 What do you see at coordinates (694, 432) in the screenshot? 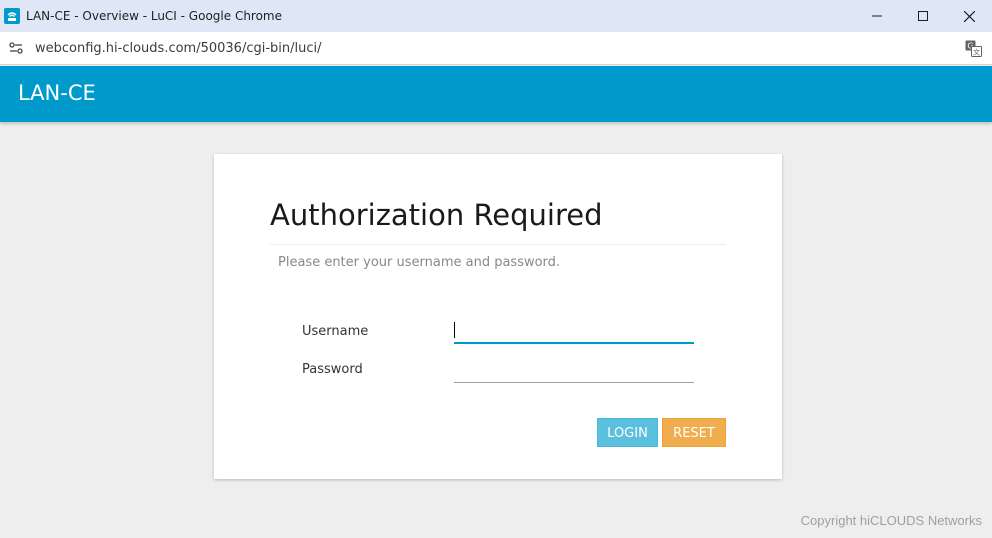
I see `reset-button: RESET` at bounding box center [694, 432].